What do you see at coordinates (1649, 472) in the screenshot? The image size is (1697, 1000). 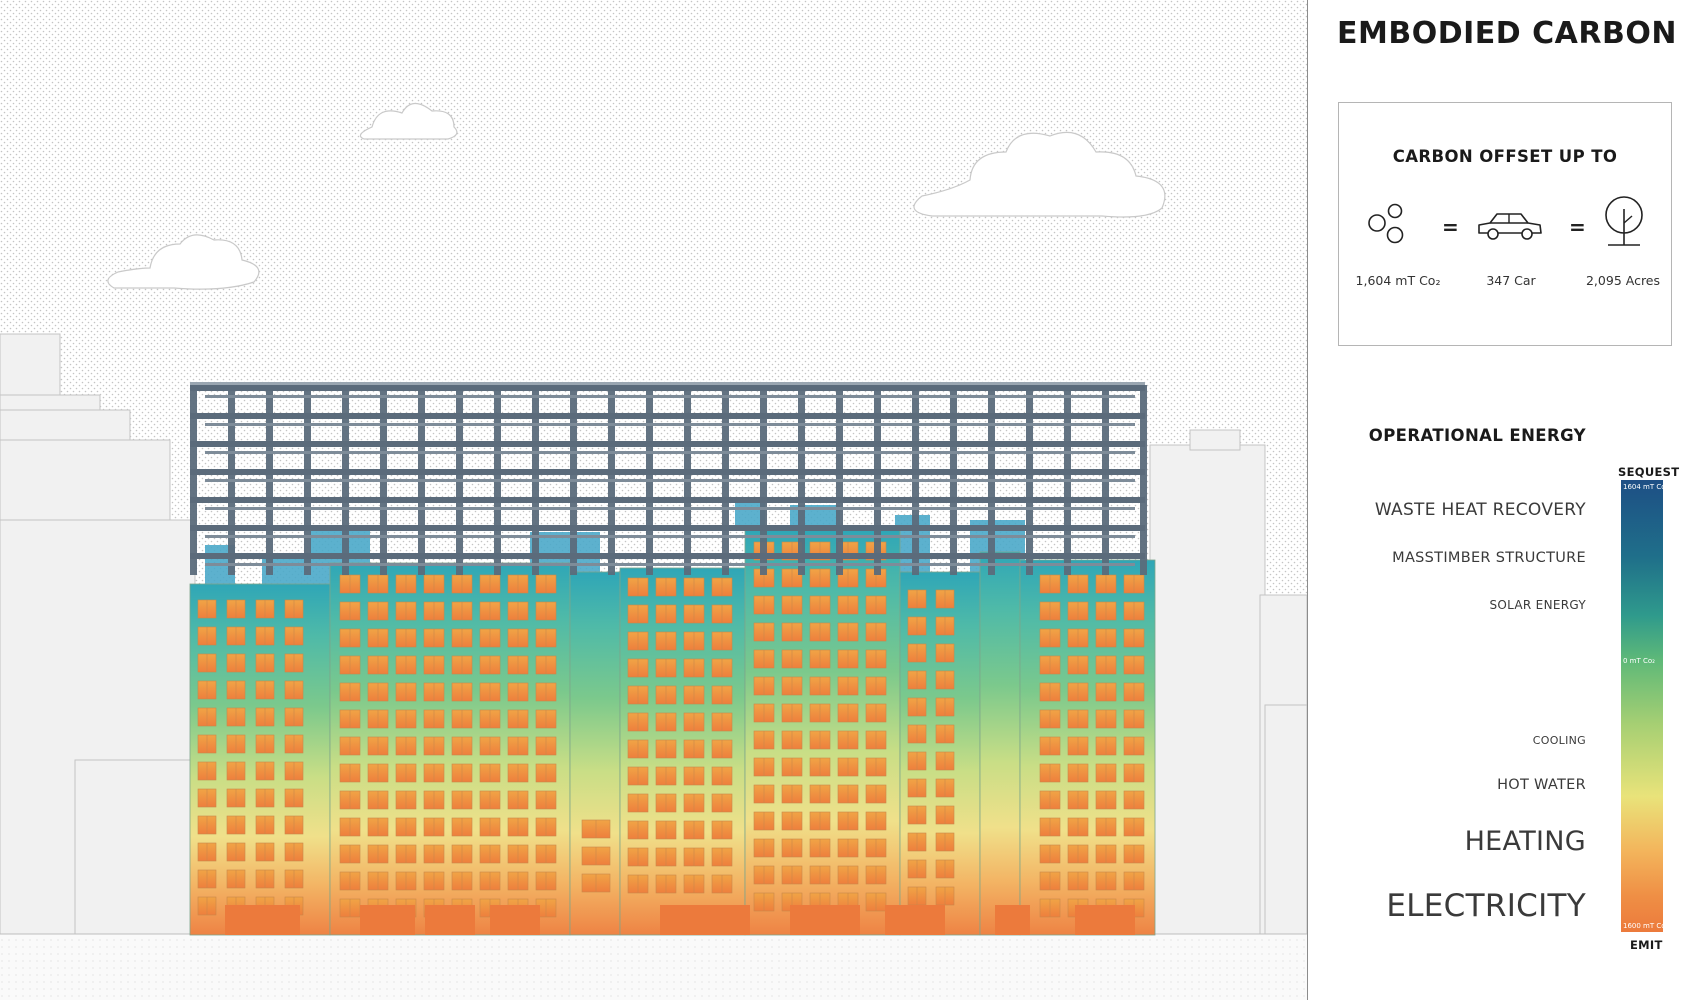 I see `scale-top-label: SEQUEST` at bounding box center [1649, 472].